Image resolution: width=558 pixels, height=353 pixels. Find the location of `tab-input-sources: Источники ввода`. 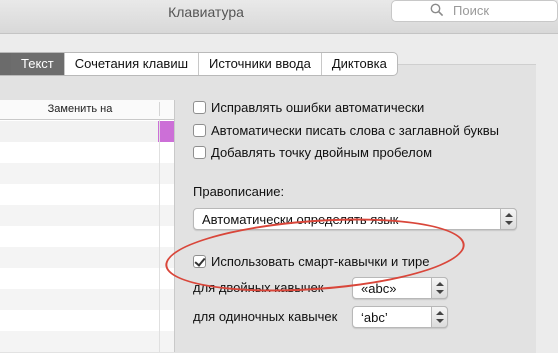

tab-input-sources: Источники ввода is located at coordinates (259, 64).